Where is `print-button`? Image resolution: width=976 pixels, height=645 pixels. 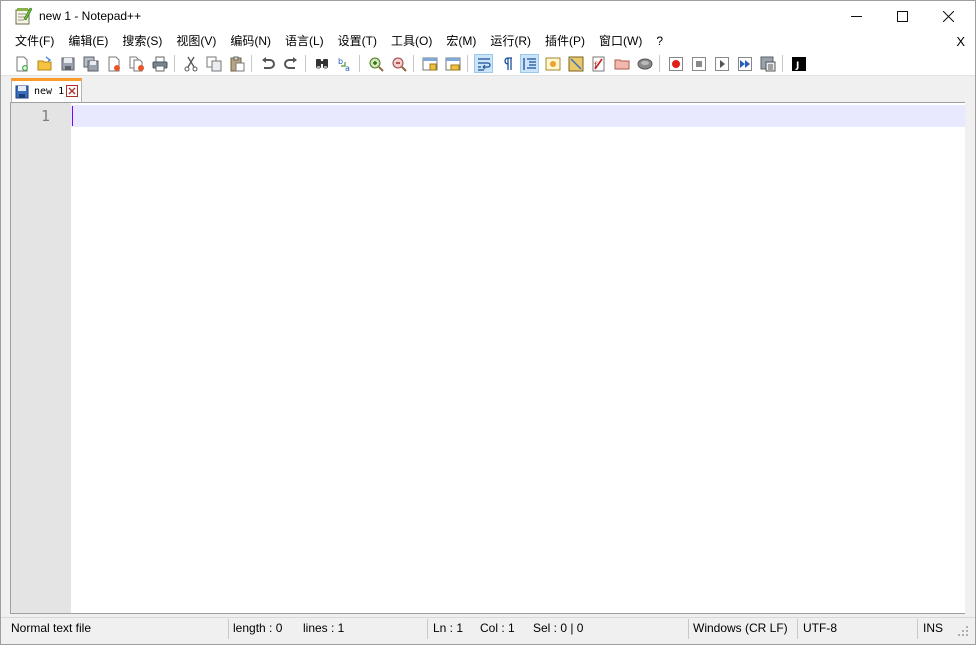 print-button is located at coordinates (159, 63).